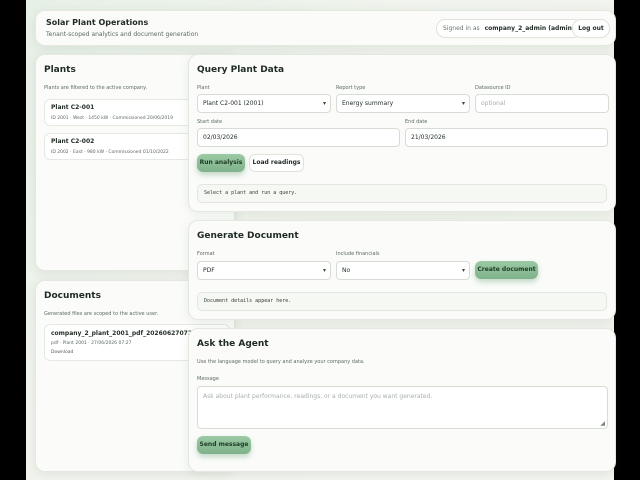 This screenshot has height=480, width=640. What do you see at coordinates (233, 103) in the screenshot?
I see `plant-select-value: Plant C2-001 (2001)` at bounding box center [233, 103].